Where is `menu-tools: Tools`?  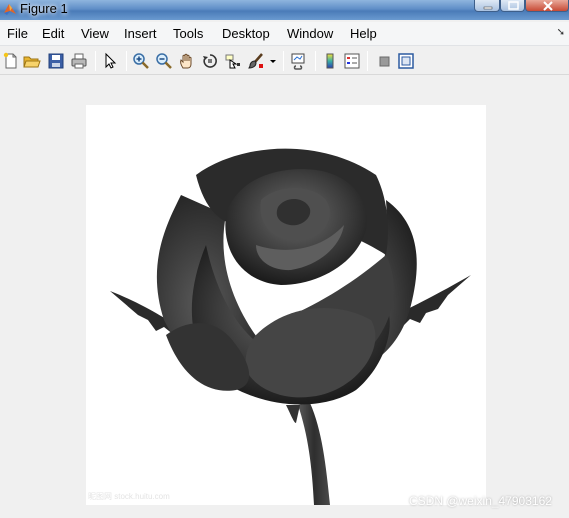
menu-tools: Tools is located at coordinates (188, 33).